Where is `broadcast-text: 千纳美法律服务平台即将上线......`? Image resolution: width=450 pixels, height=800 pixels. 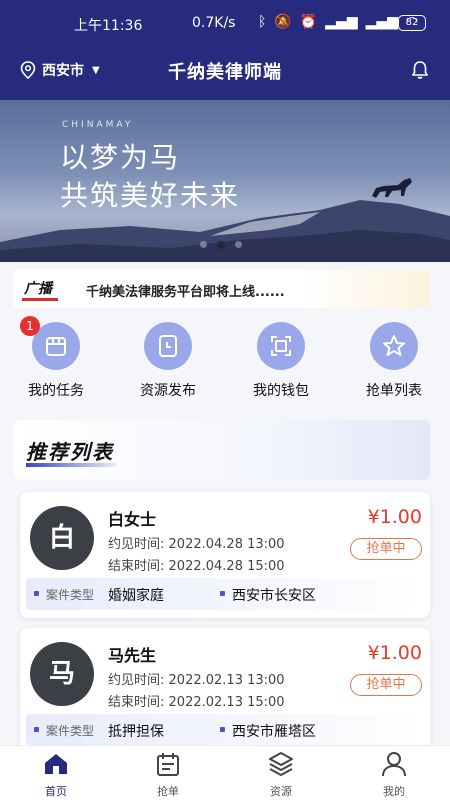 broadcast-text: 千纳美法律服务平台即将上线...... is located at coordinates (185, 292).